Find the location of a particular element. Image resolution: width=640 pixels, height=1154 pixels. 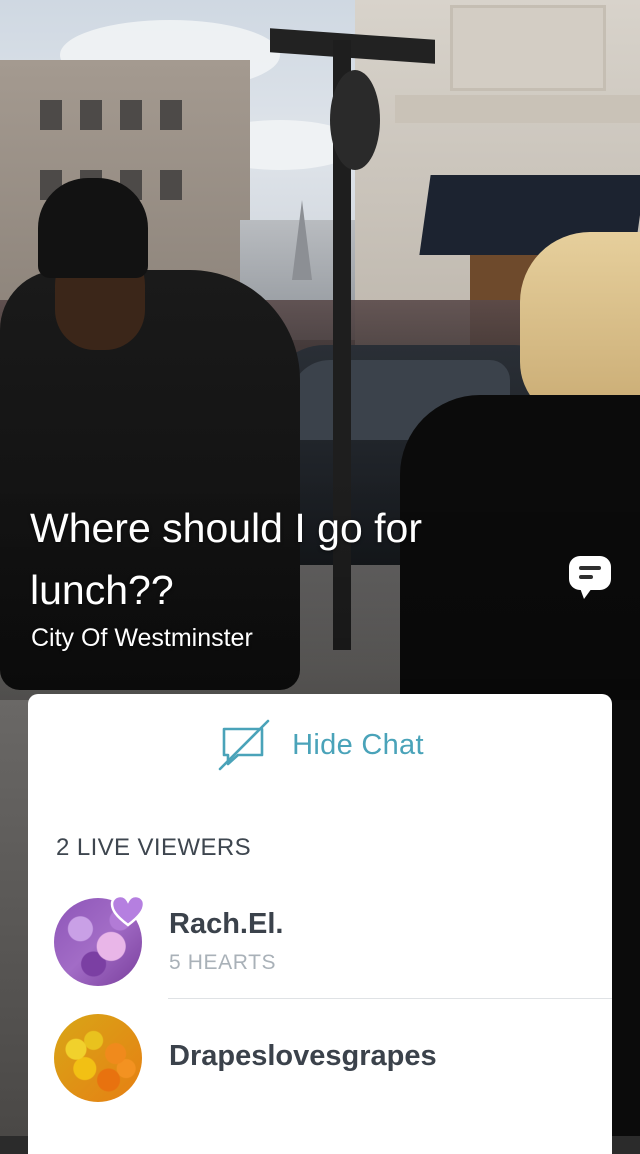

beanie-hat is located at coordinates (93, 228).